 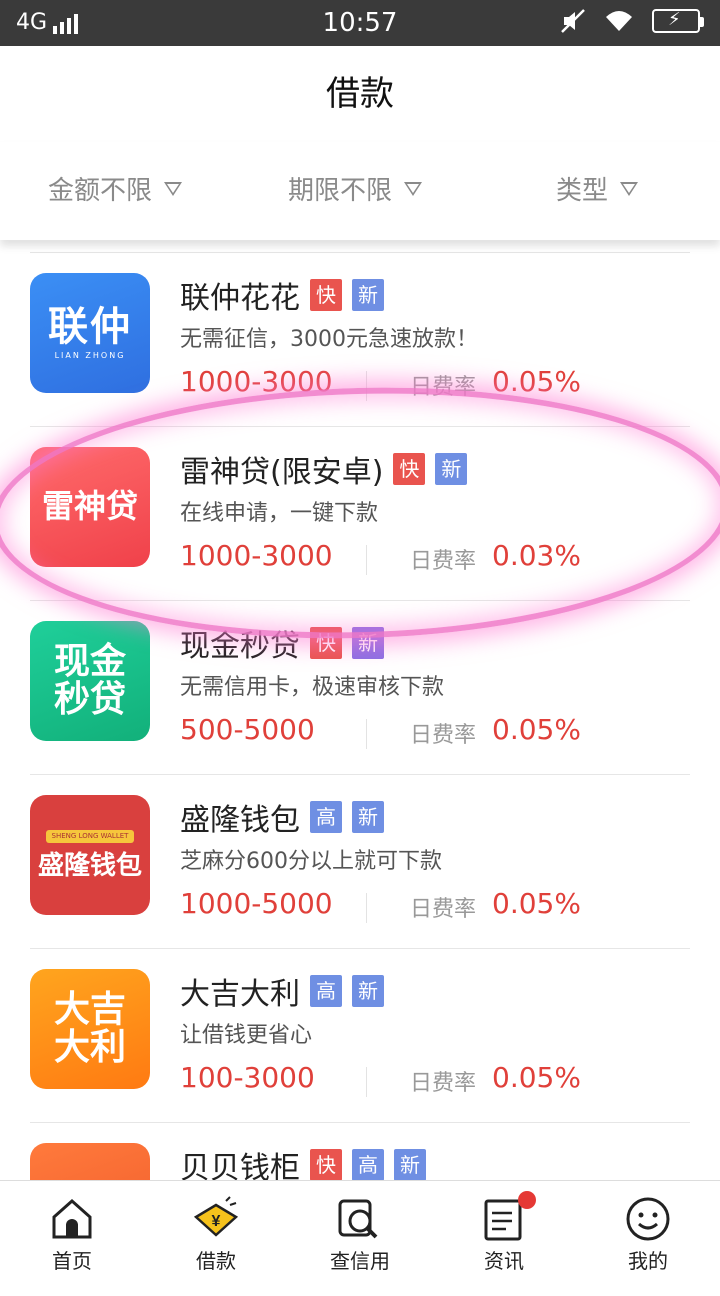 I want to click on tab-credit-label: 查信用, so click(x=360, y=1261).